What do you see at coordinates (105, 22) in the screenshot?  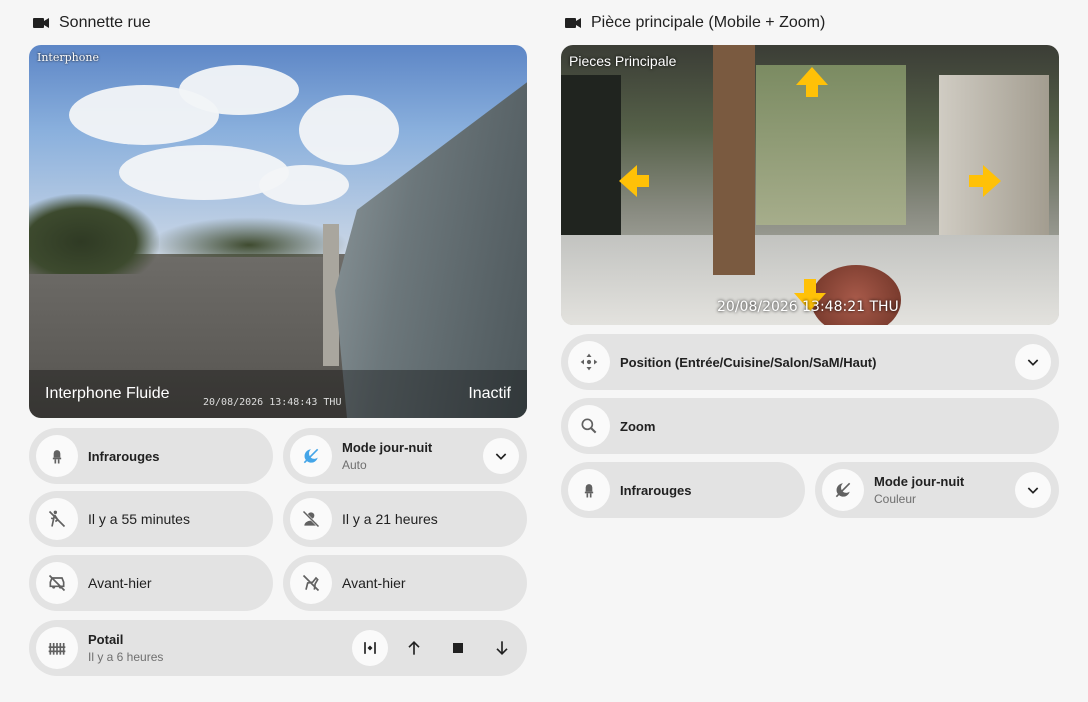 I see `section-title-text: Sonnette rue` at bounding box center [105, 22].